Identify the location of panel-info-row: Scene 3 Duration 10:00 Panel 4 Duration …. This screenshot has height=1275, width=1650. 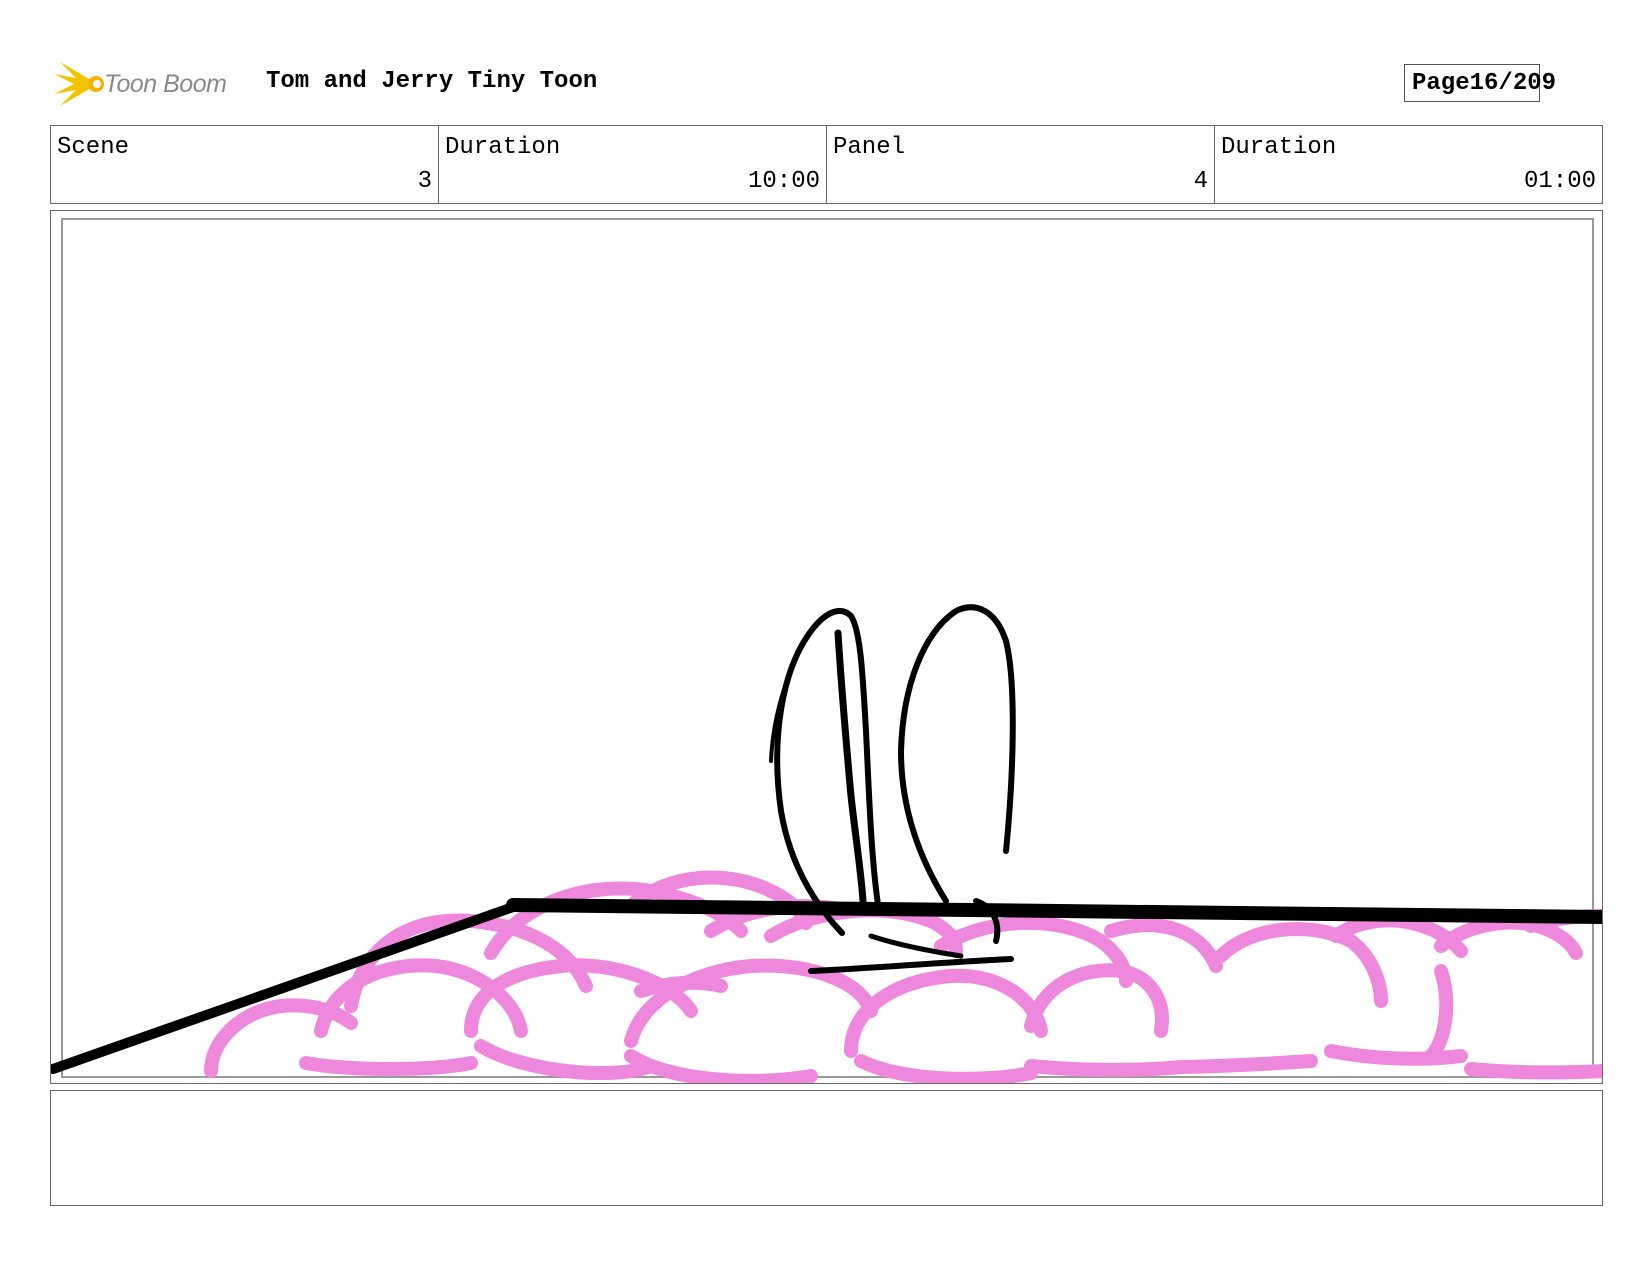
(826, 164).